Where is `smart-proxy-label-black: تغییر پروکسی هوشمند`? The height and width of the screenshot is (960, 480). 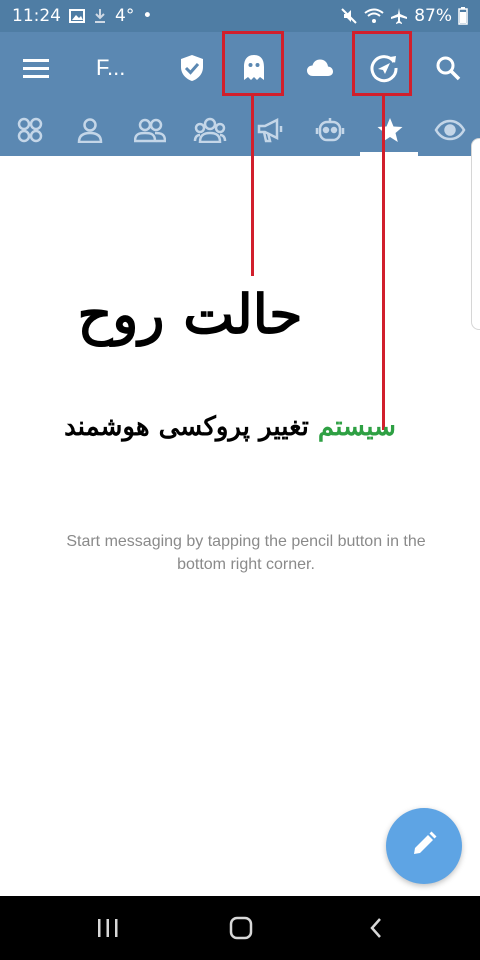 smart-proxy-label-black: تغییر پروکسی هوشمند is located at coordinates (191, 427).